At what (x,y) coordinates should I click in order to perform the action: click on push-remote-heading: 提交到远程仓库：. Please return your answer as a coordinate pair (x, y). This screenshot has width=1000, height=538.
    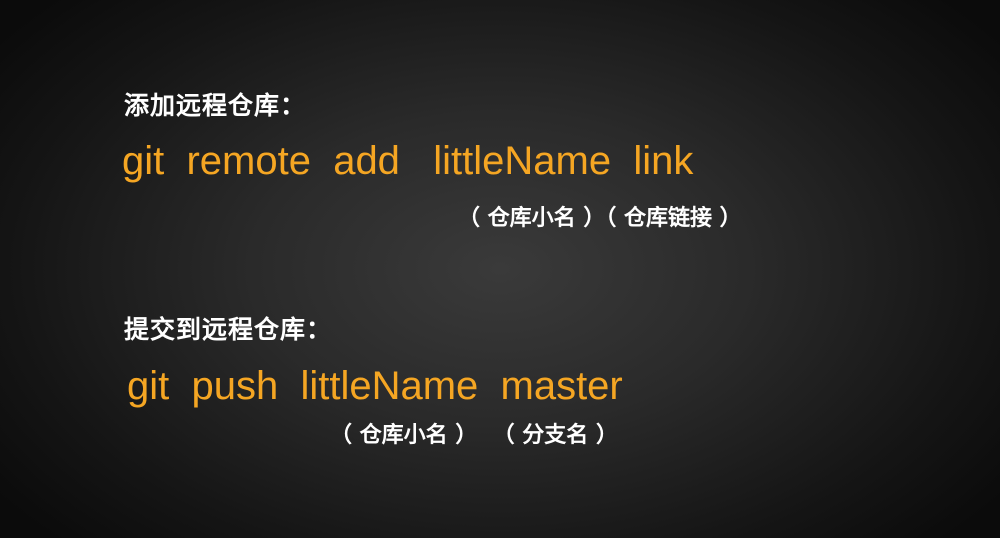
    Looking at the image, I should click on (228, 329).